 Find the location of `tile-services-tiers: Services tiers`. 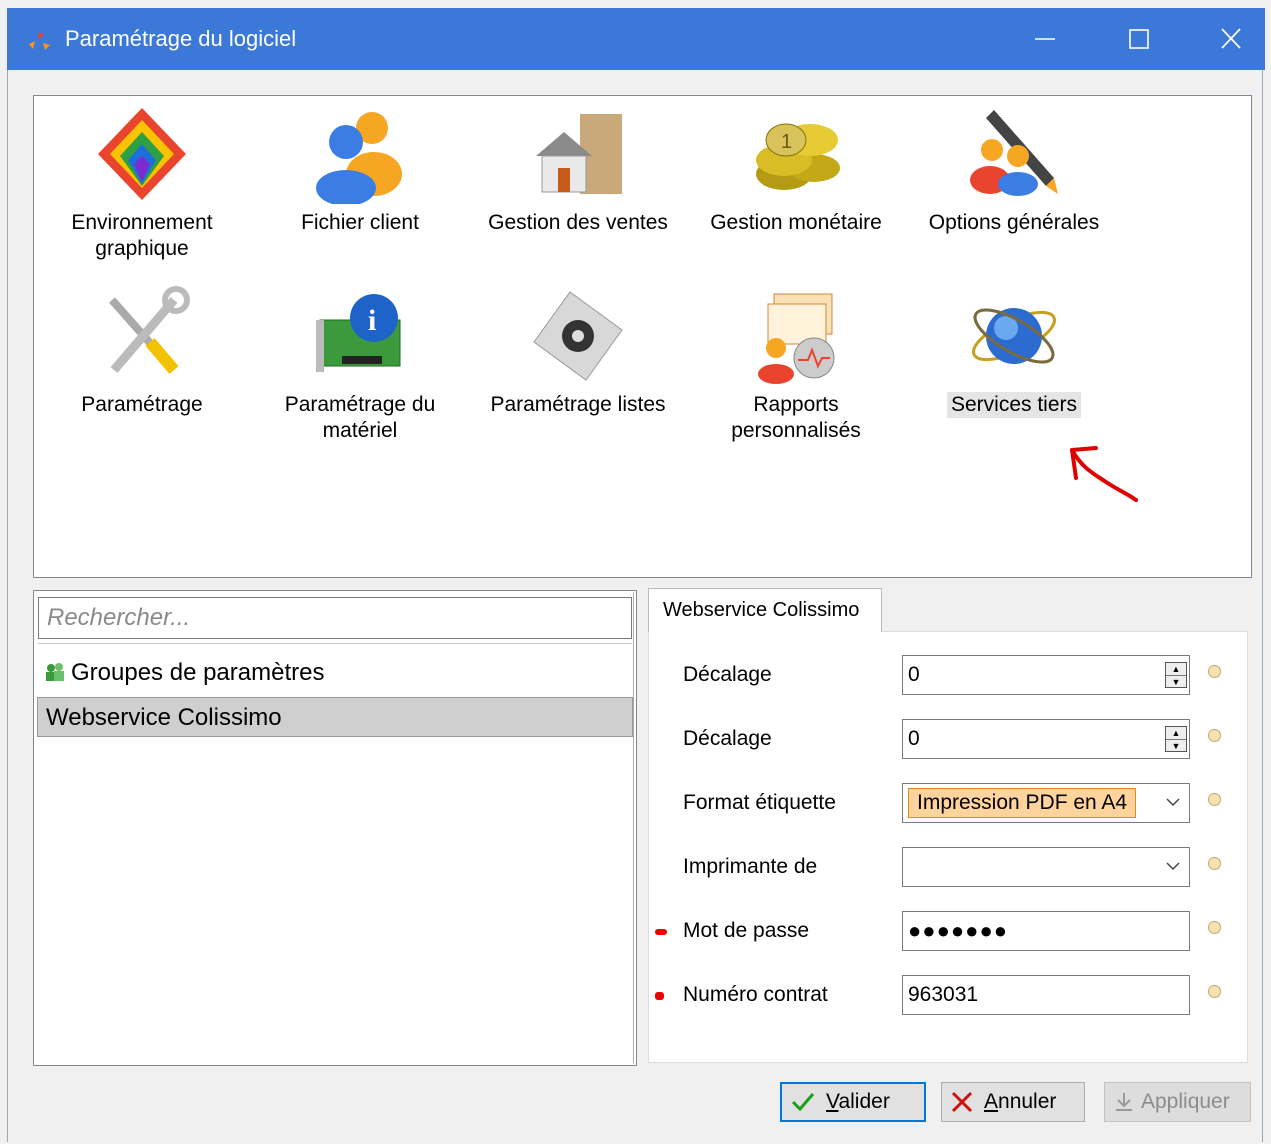

tile-services-tiers: Services tiers is located at coordinates (1014, 352).